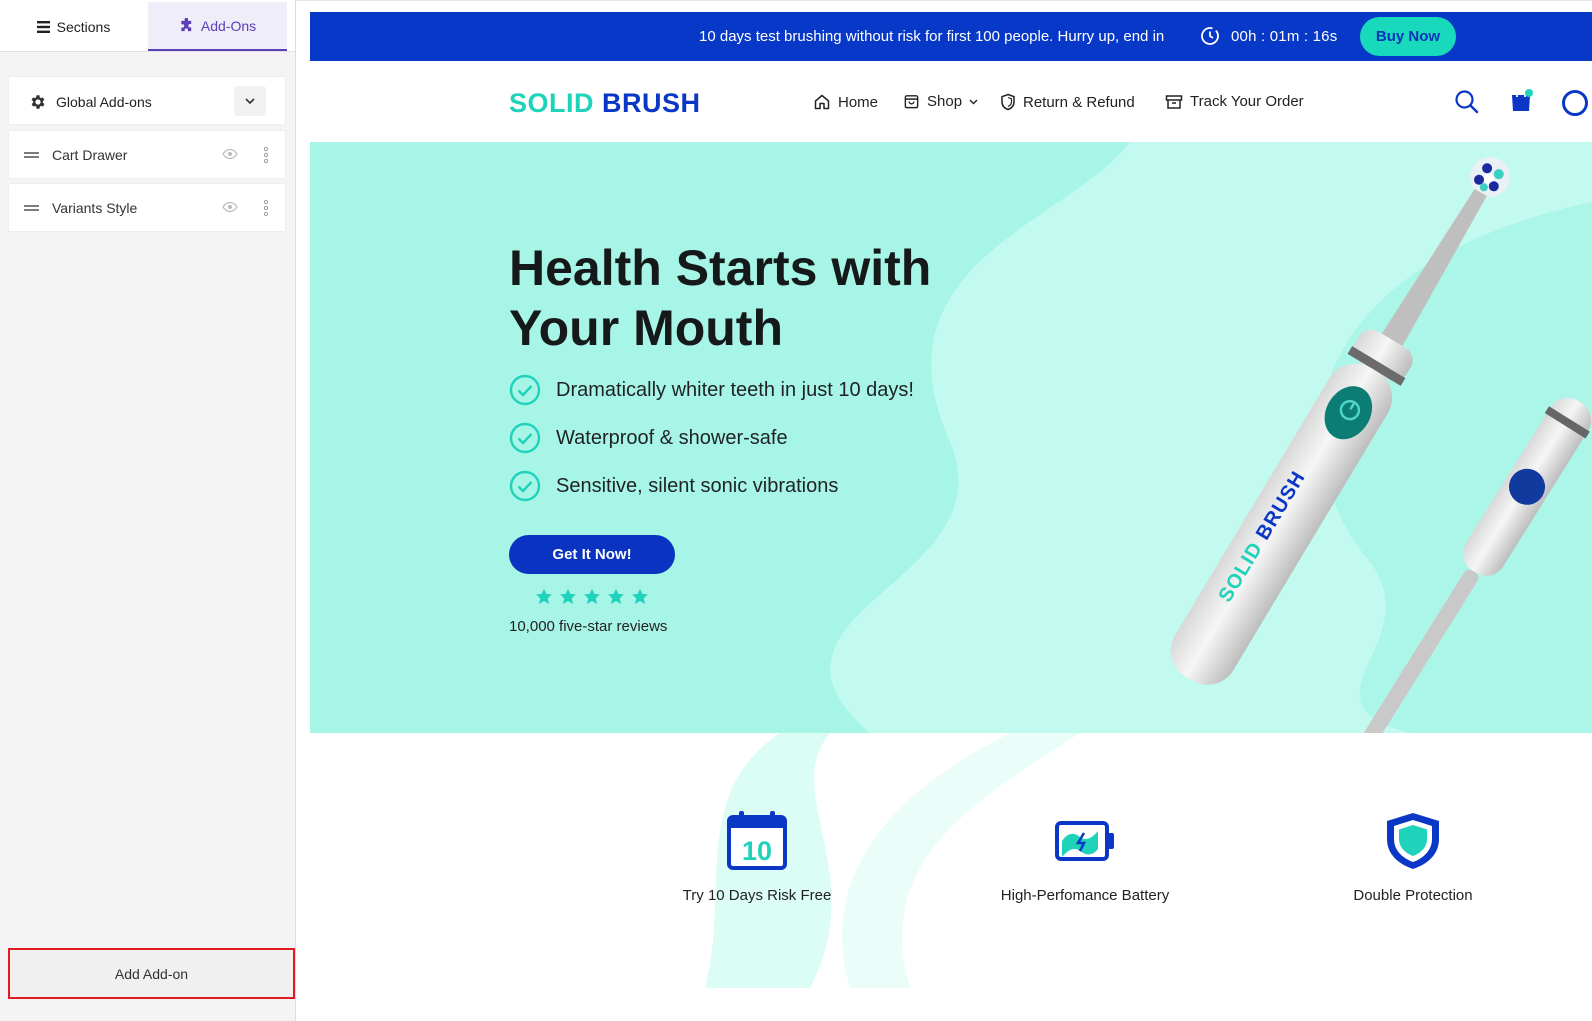  I want to click on search-icon, so click(1466, 101).